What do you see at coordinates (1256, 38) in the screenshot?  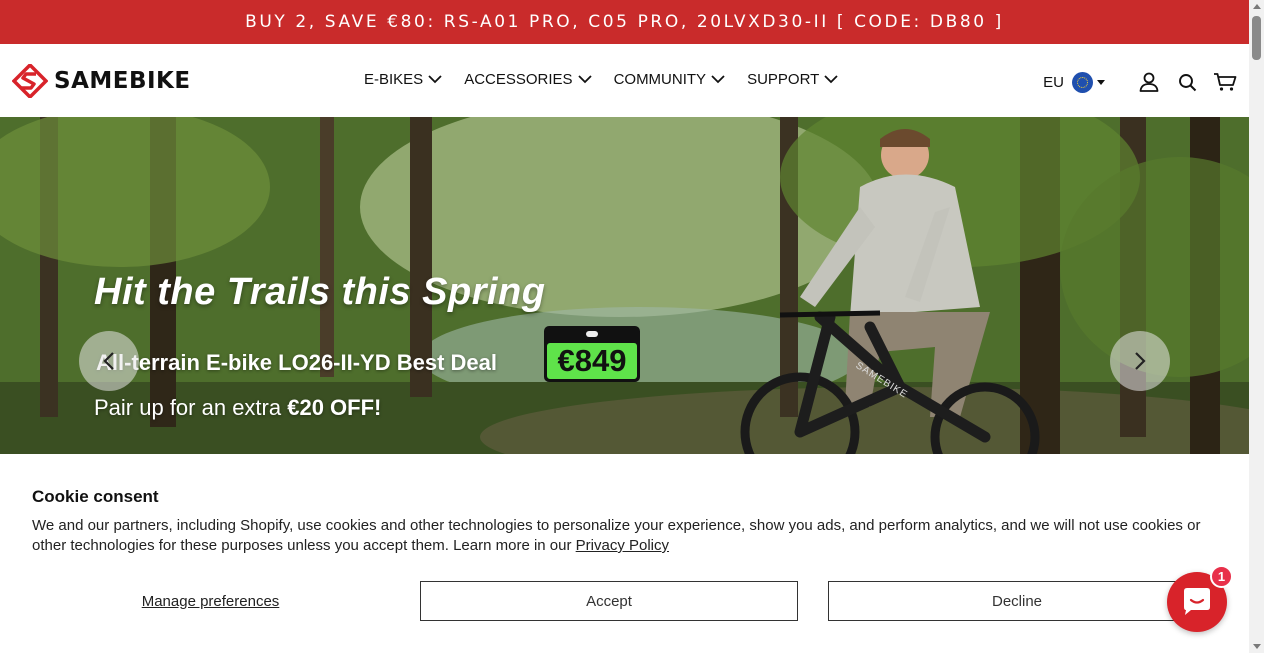 I see `scroll-thumb` at bounding box center [1256, 38].